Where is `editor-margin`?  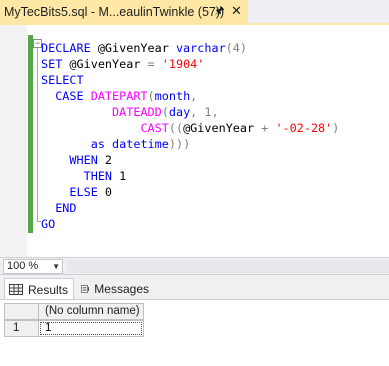 editor-margin is located at coordinates (13, 141).